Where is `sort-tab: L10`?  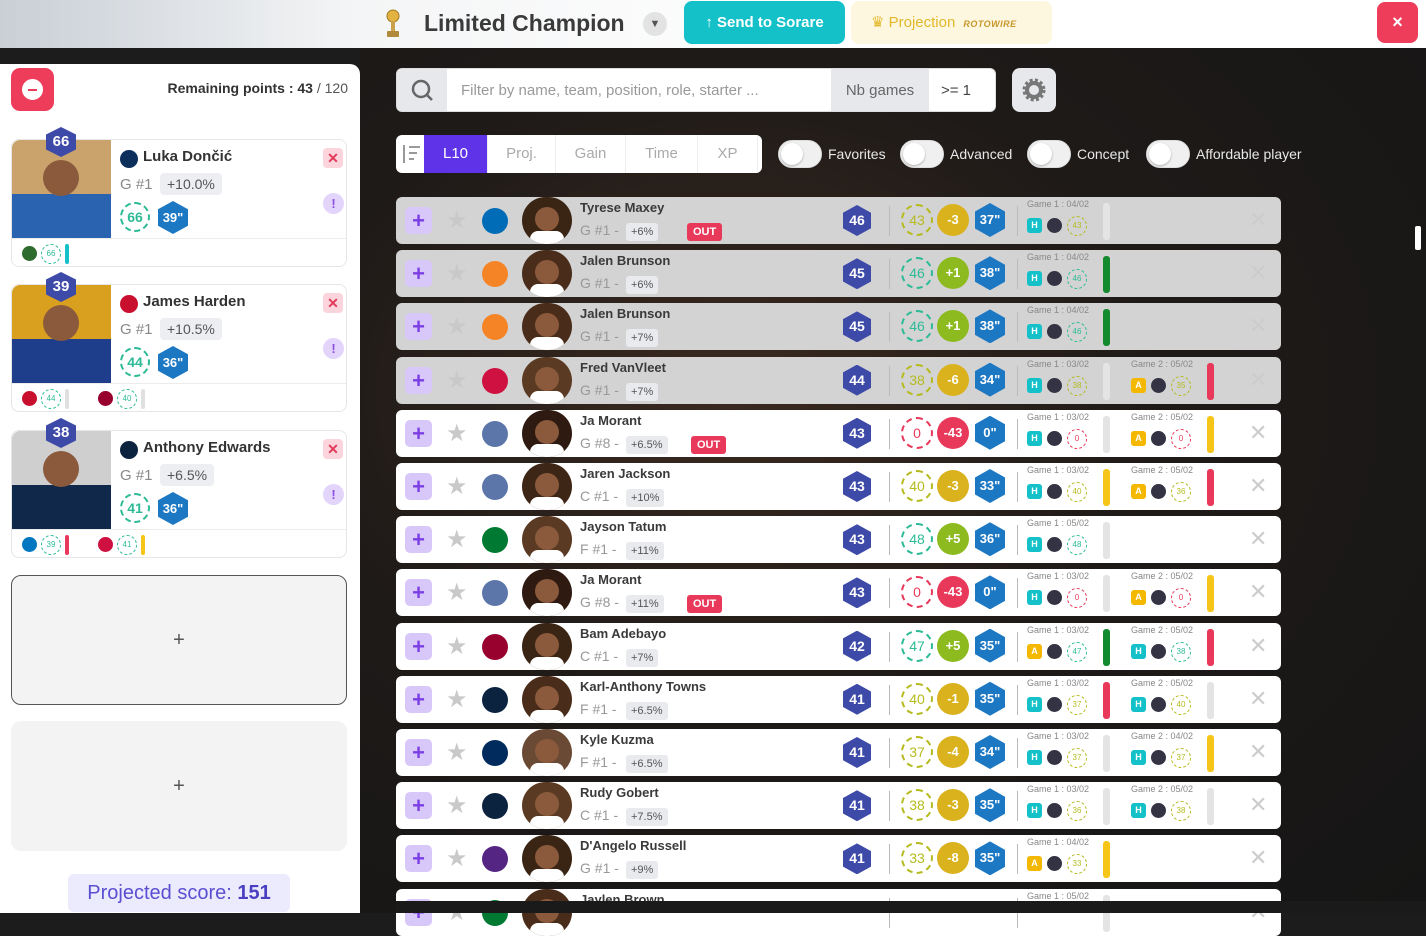 sort-tab: L10 is located at coordinates (456, 154).